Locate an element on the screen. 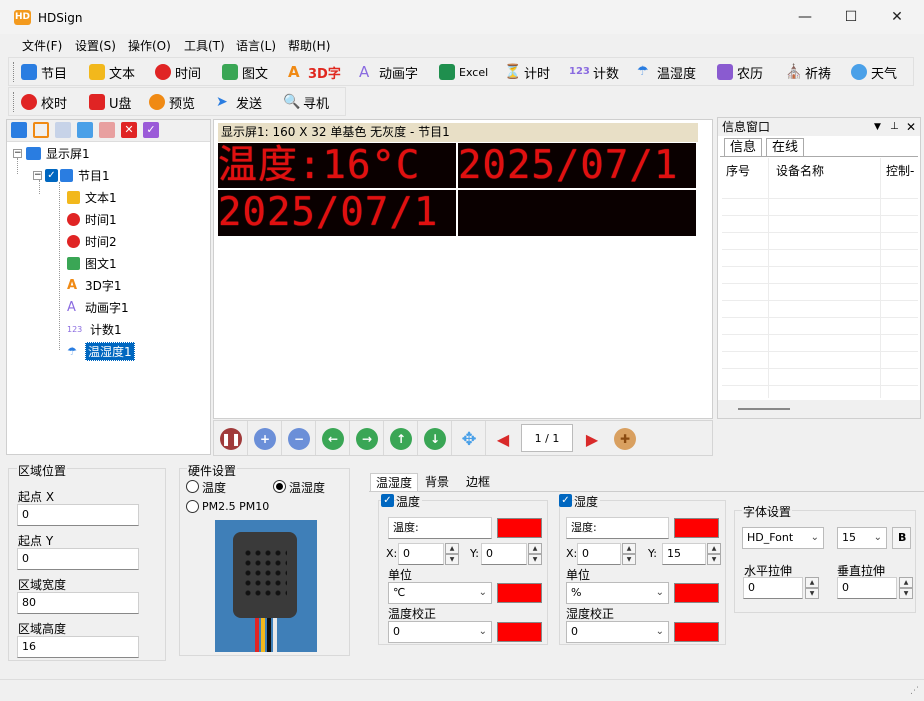 This screenshot has width=924, height=701. region-width-input: 80 is located at coordinates (78, 603).